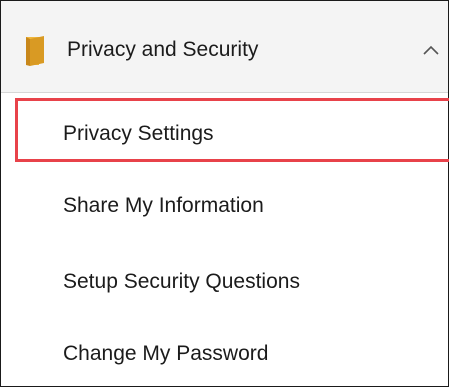  Describe the element at coordinates (138, 133) in the screenshot. I see `menu-item-label: Privacy Settings` at that location.